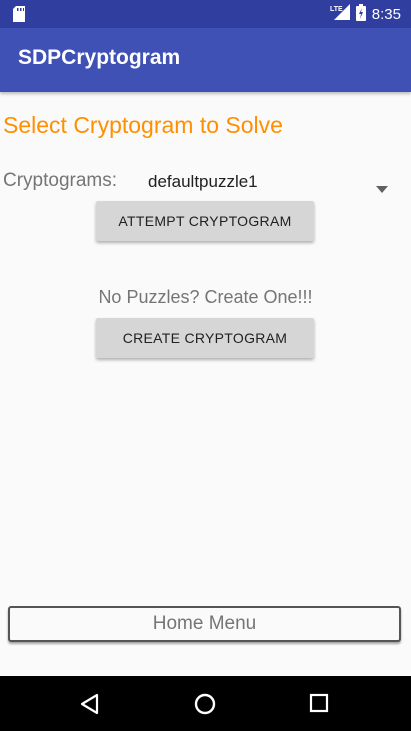  I want to click on recents-icon, so click(319, 705).